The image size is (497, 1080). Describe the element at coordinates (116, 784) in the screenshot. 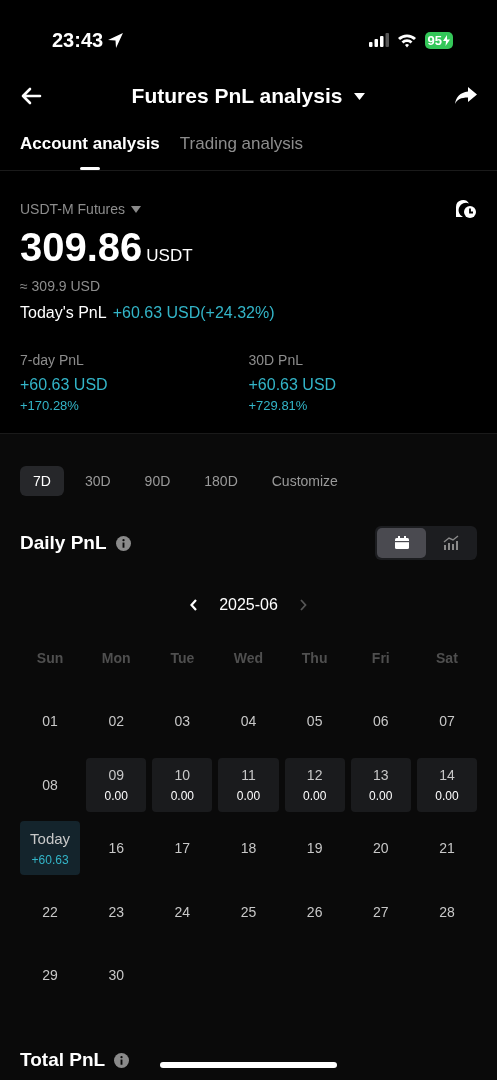

I see `day-cell: 09 0.00` at that location.